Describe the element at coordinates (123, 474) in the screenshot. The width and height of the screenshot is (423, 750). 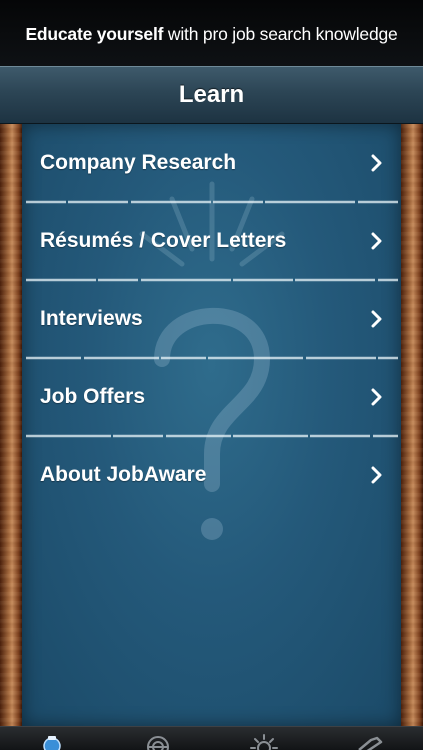
I see `menu-item-label: About JobAware` at that location.